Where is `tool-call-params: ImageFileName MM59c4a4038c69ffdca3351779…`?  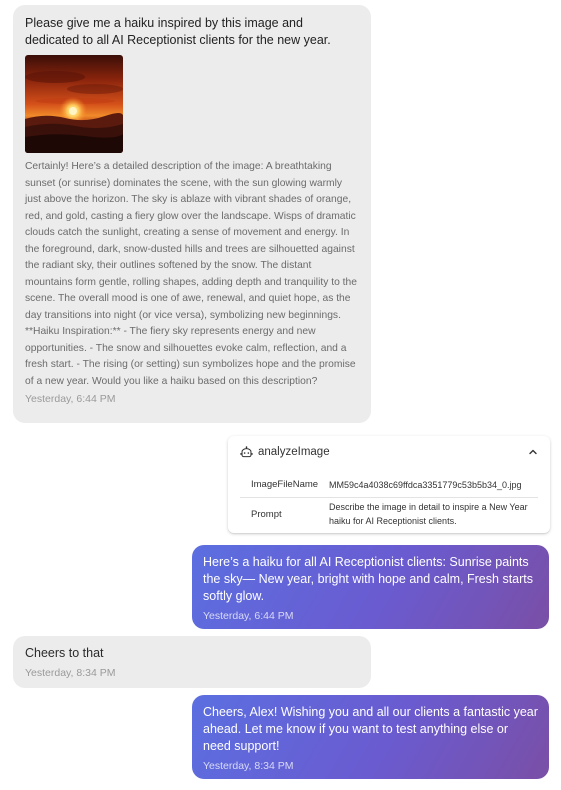
tool-call-params: ImageFileName MM59c4a4038c69ffdca3351779… is located at coordinates (389, 501).